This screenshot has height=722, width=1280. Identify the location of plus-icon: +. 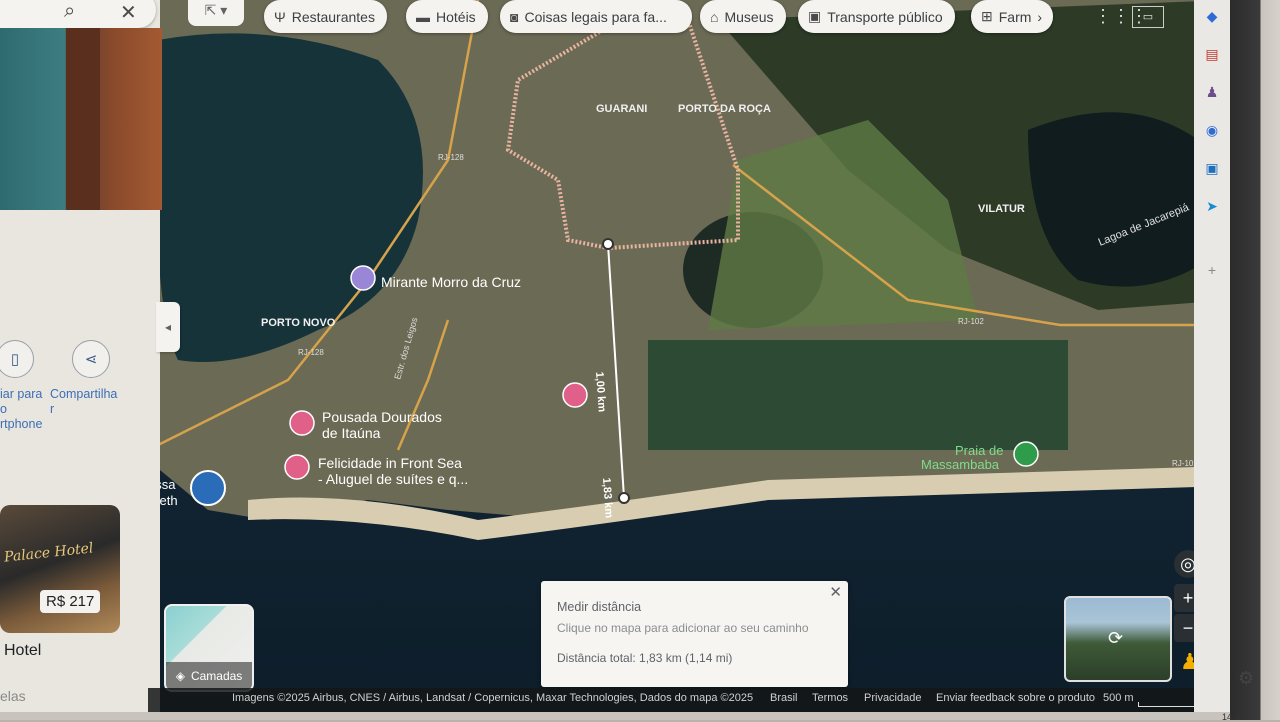
(1188, 597).